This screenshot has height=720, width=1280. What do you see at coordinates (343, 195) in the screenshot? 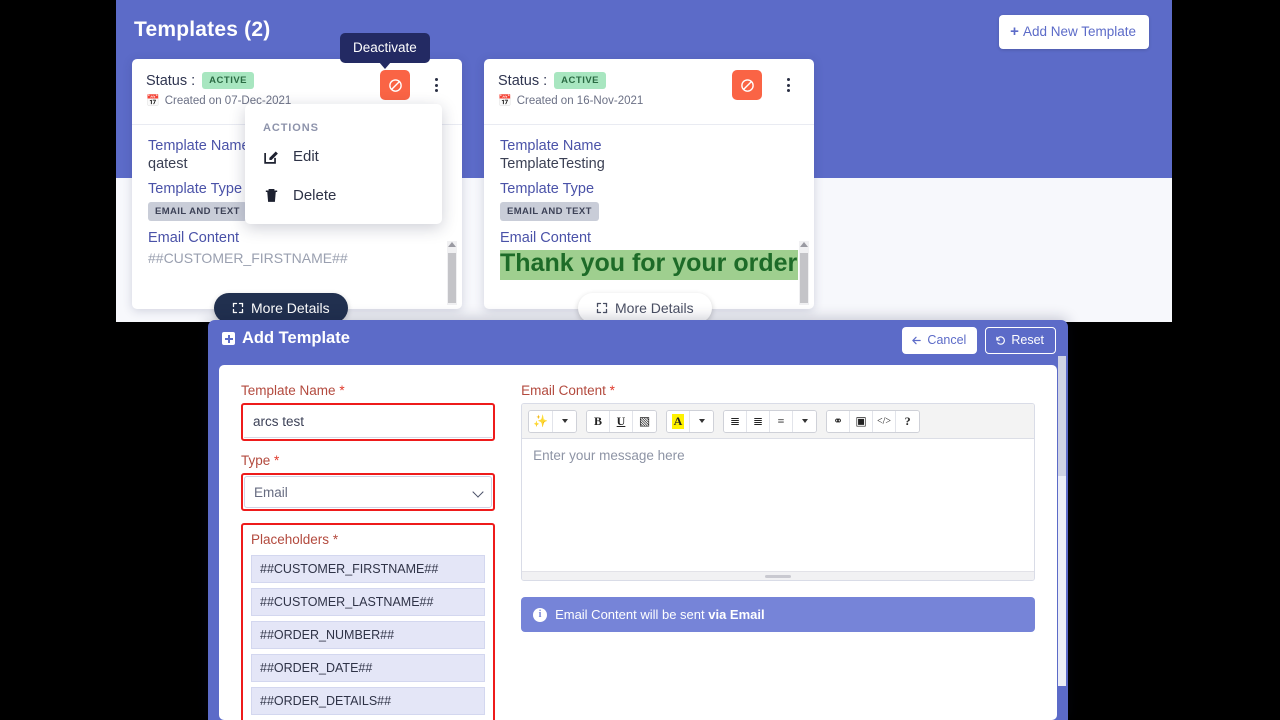
I see `menu-item-delete: Delete` at bounding box center [343, 195].